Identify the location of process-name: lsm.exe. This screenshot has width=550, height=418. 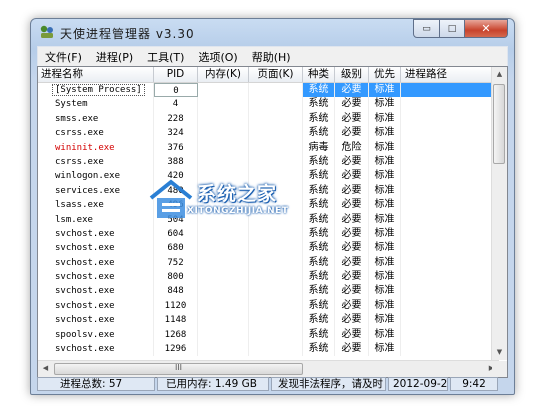
(96, 219).